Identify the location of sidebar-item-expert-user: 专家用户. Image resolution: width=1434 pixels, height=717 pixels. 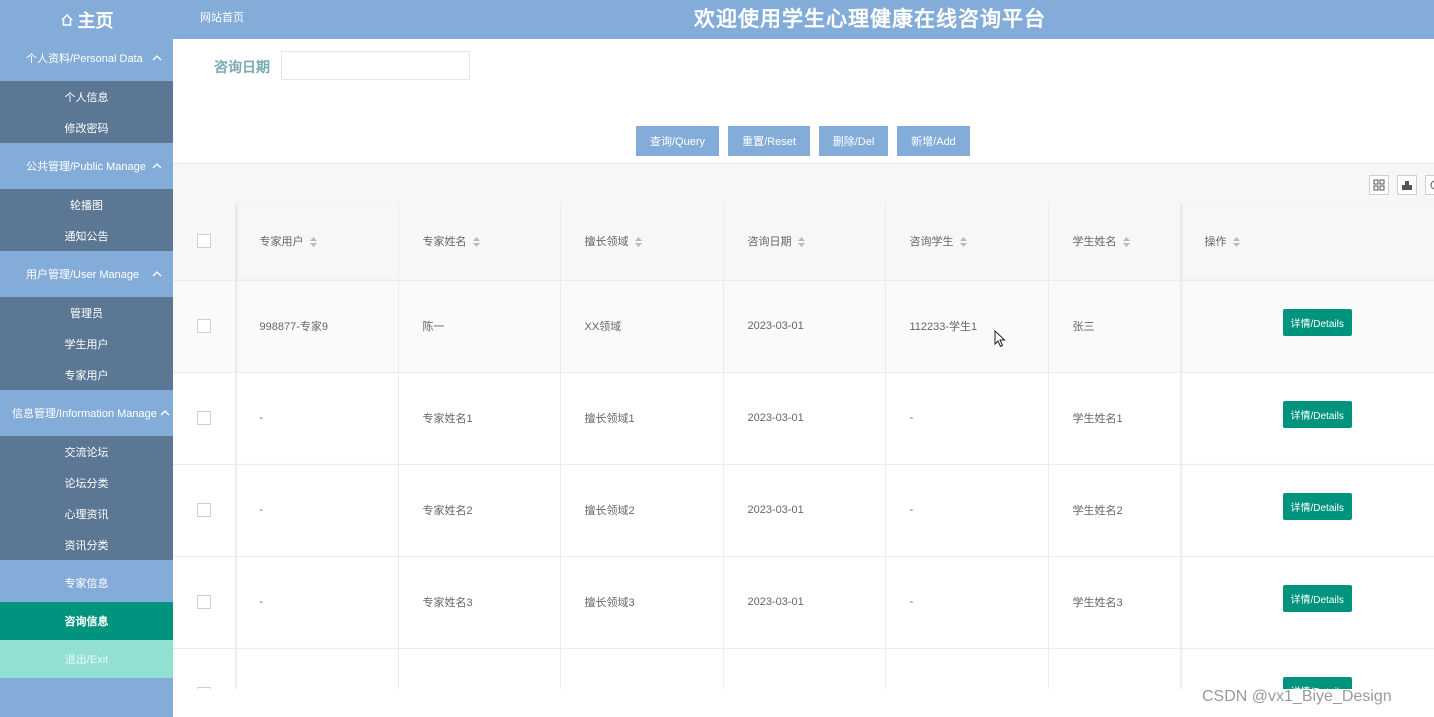
(86, 374).